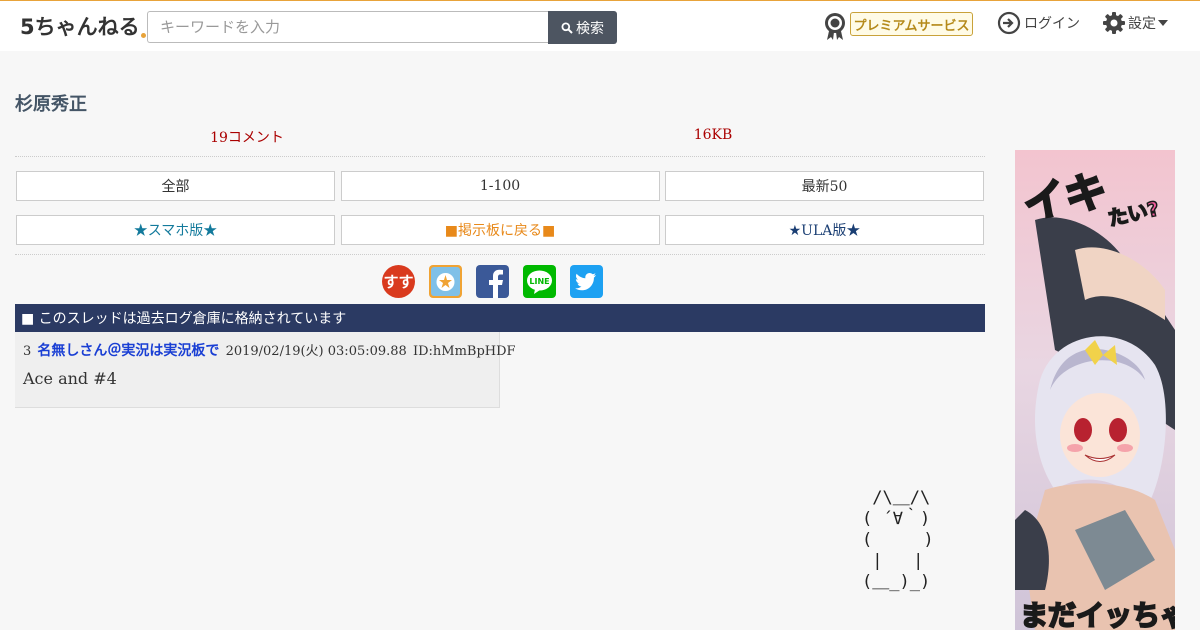 Image resolution: width=1200 pixels, height=630 pixels. Describe the element at coordinates (500, 141) in the screenshot. I see `thread-meta: 19コメント 16KB` at that location.